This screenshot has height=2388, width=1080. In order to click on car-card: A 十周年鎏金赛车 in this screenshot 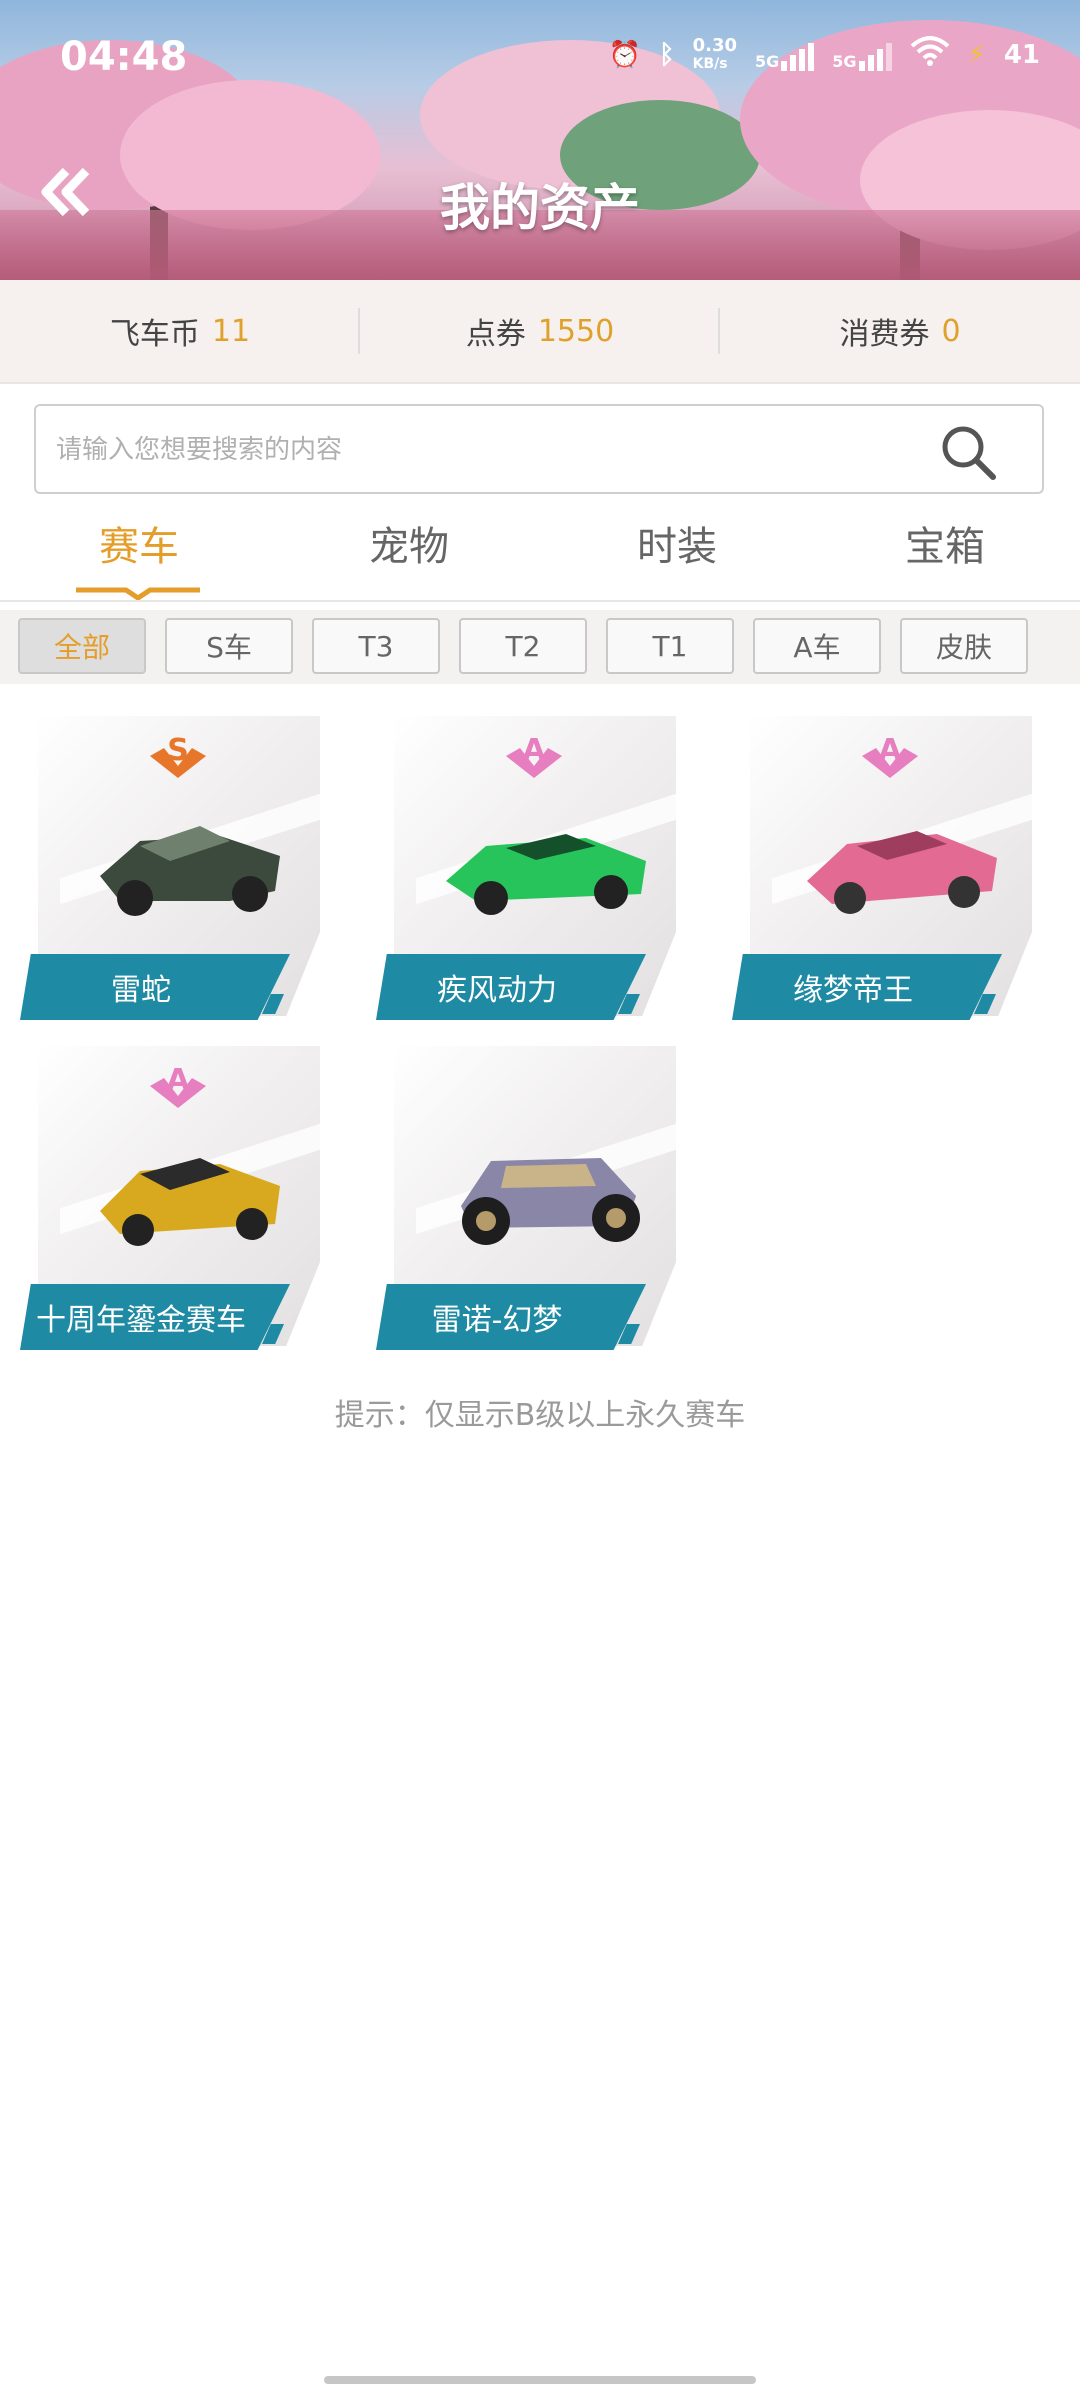, I will do `click(170, 1198)`.